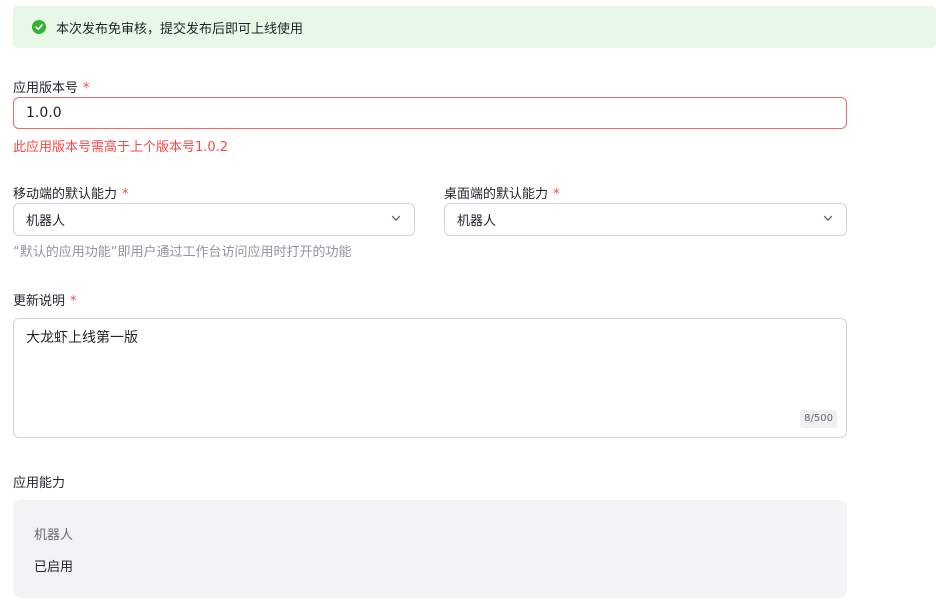  What do you see at coordinates (46, 221) in the screenshot?
I see `mobile-default-value: 机器人` at bounding box center [46, 221].